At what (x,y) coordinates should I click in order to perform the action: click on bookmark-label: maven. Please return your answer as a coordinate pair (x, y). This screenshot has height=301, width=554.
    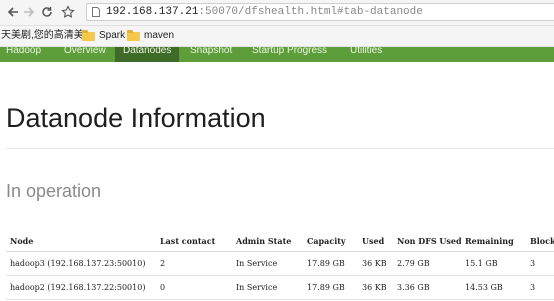
    Looking at the image, I should click on (159, 35).